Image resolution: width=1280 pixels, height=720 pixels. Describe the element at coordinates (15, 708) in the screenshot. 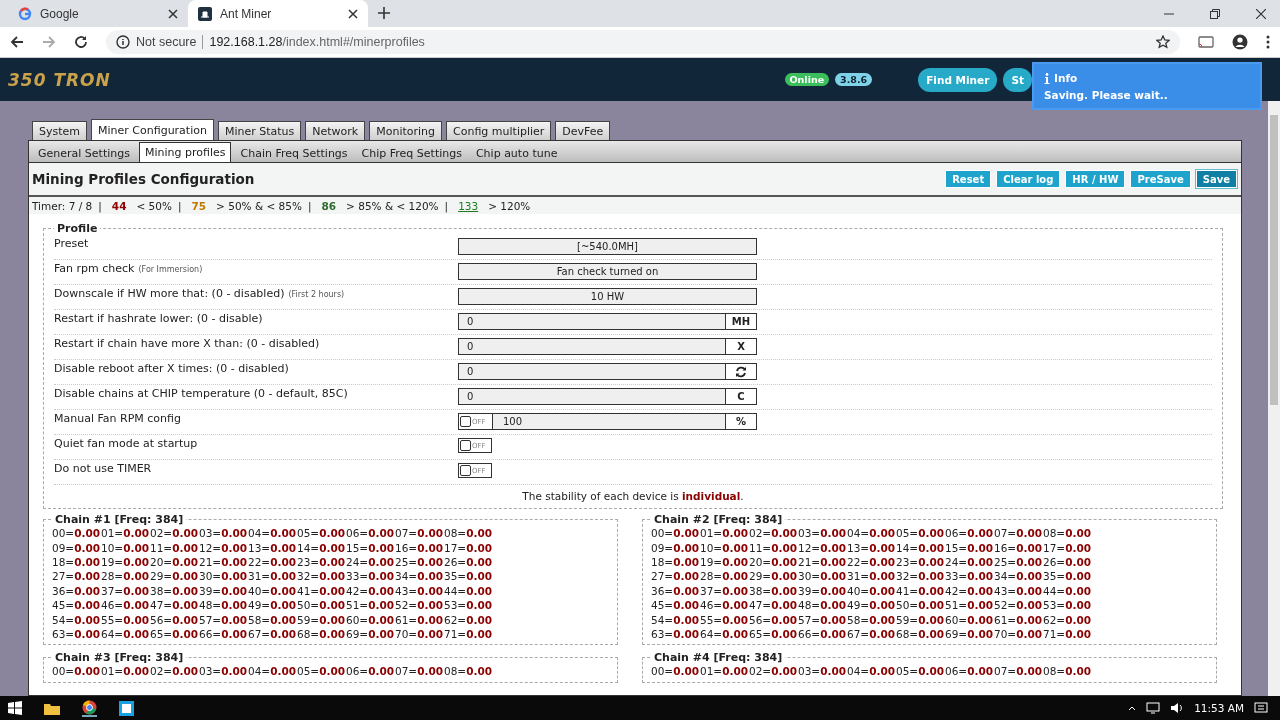

I see `windows-icon` at that location.